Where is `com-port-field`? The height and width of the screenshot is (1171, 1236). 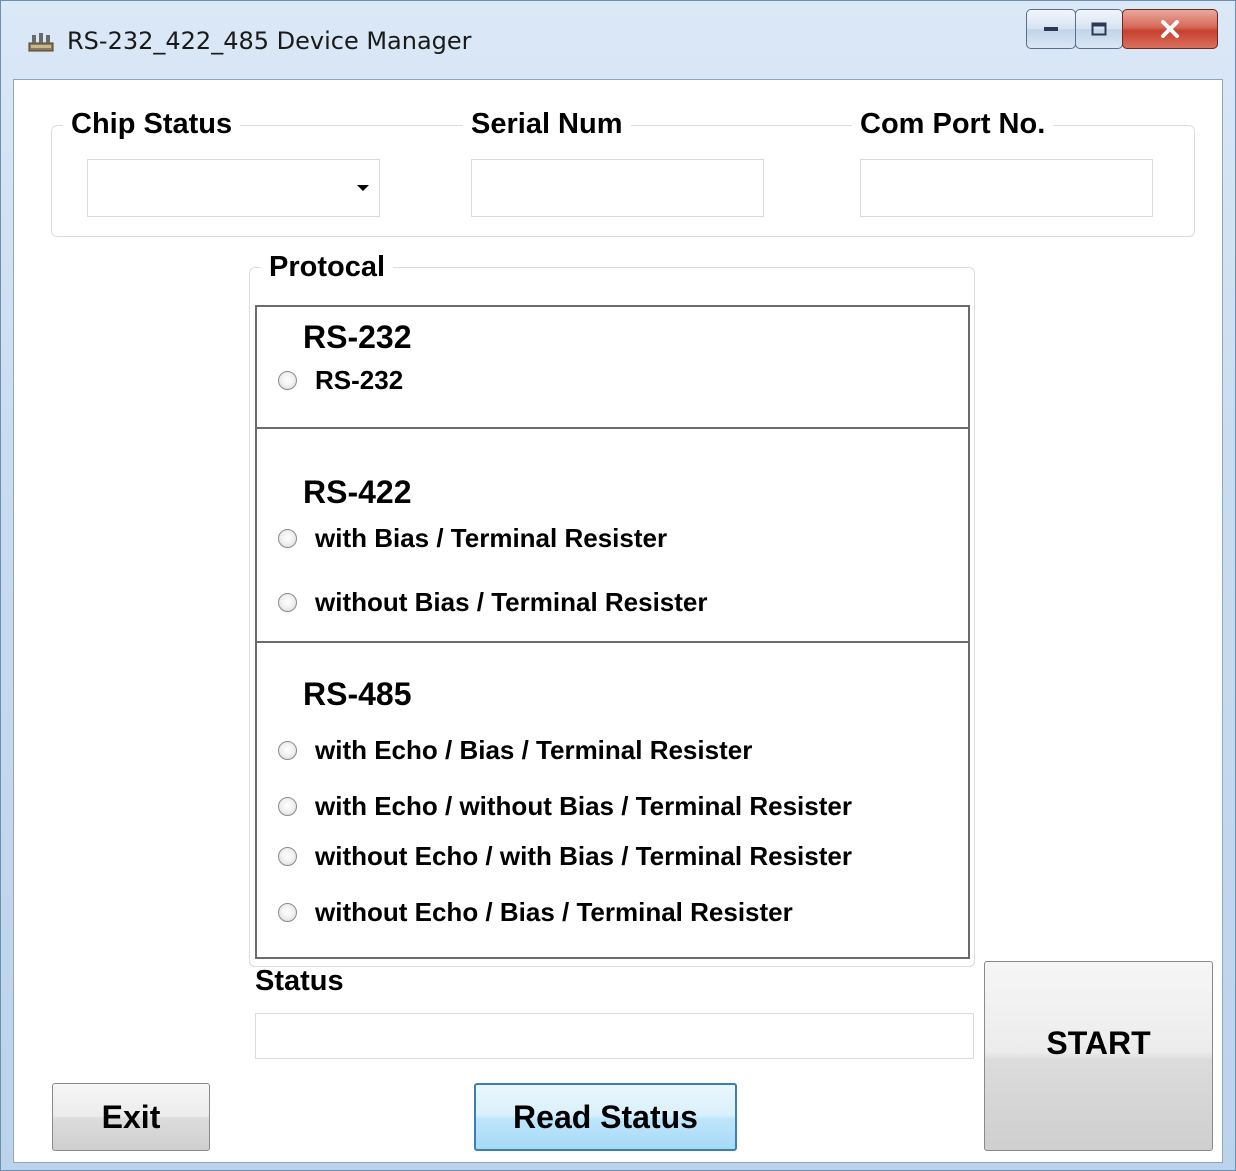
com-port-field is located at coordinates (1006, 188).